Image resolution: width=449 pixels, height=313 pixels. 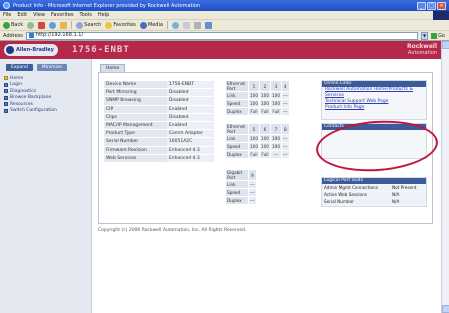 I want to click on table-row: Speed ---, so click(x=241, y=192).